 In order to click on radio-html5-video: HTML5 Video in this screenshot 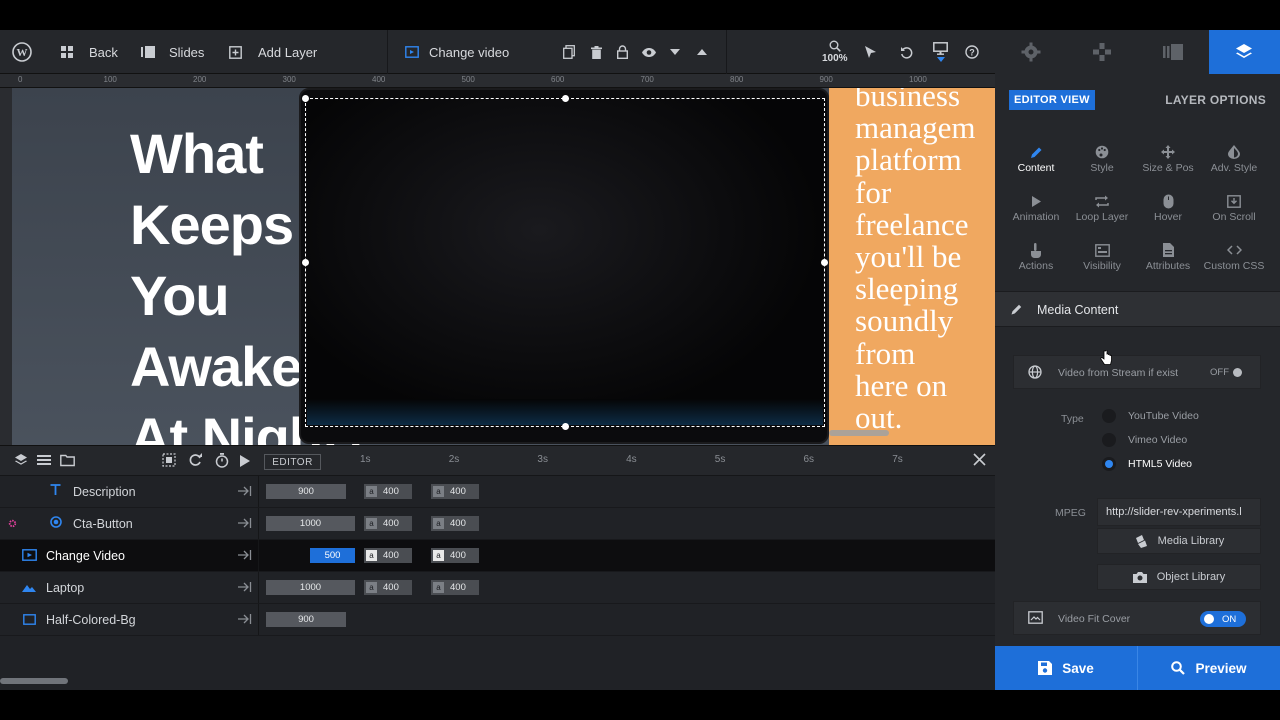, I will do `click(1147, 464)`.